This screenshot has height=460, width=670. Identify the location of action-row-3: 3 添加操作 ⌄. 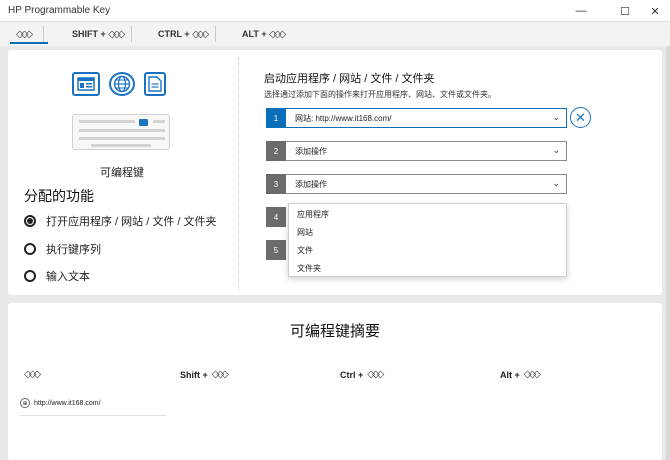
(416, 184).